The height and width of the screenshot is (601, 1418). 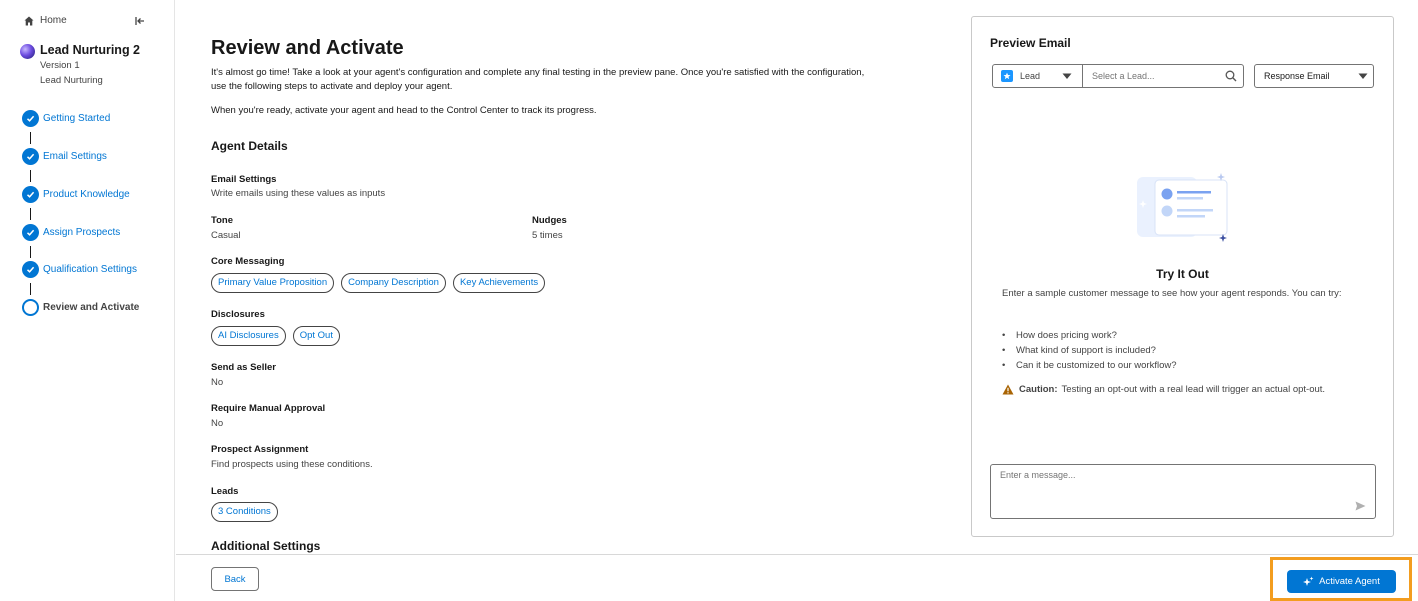 What do you see at coordinates (1007, 76) in the screenshot?
I see `lead-object-icon` at bounding box center [1007, 76].